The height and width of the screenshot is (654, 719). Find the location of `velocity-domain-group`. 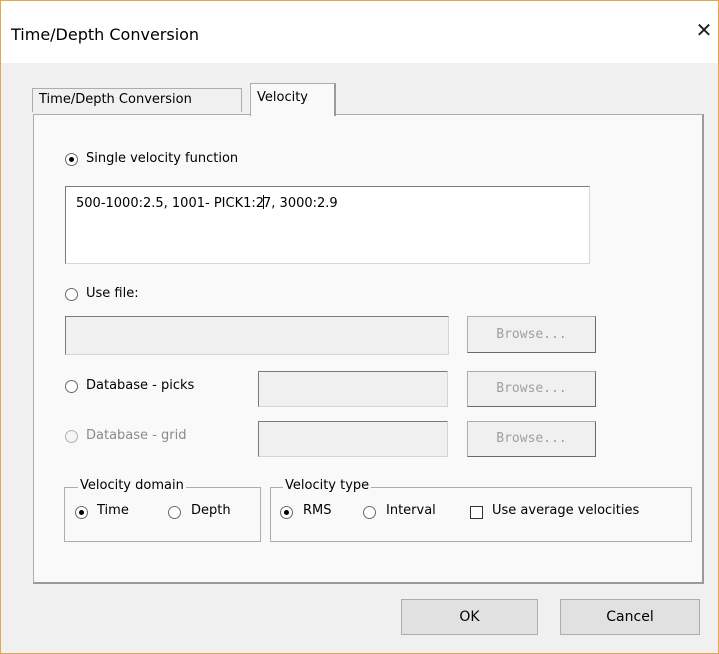

velocity-domain-group is located at coordinates (162, 514).